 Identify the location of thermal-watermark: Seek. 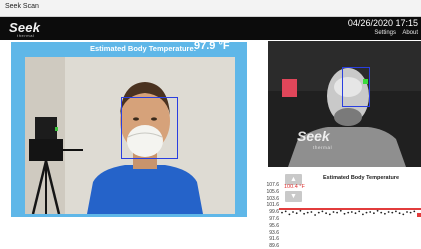
(313, 136).